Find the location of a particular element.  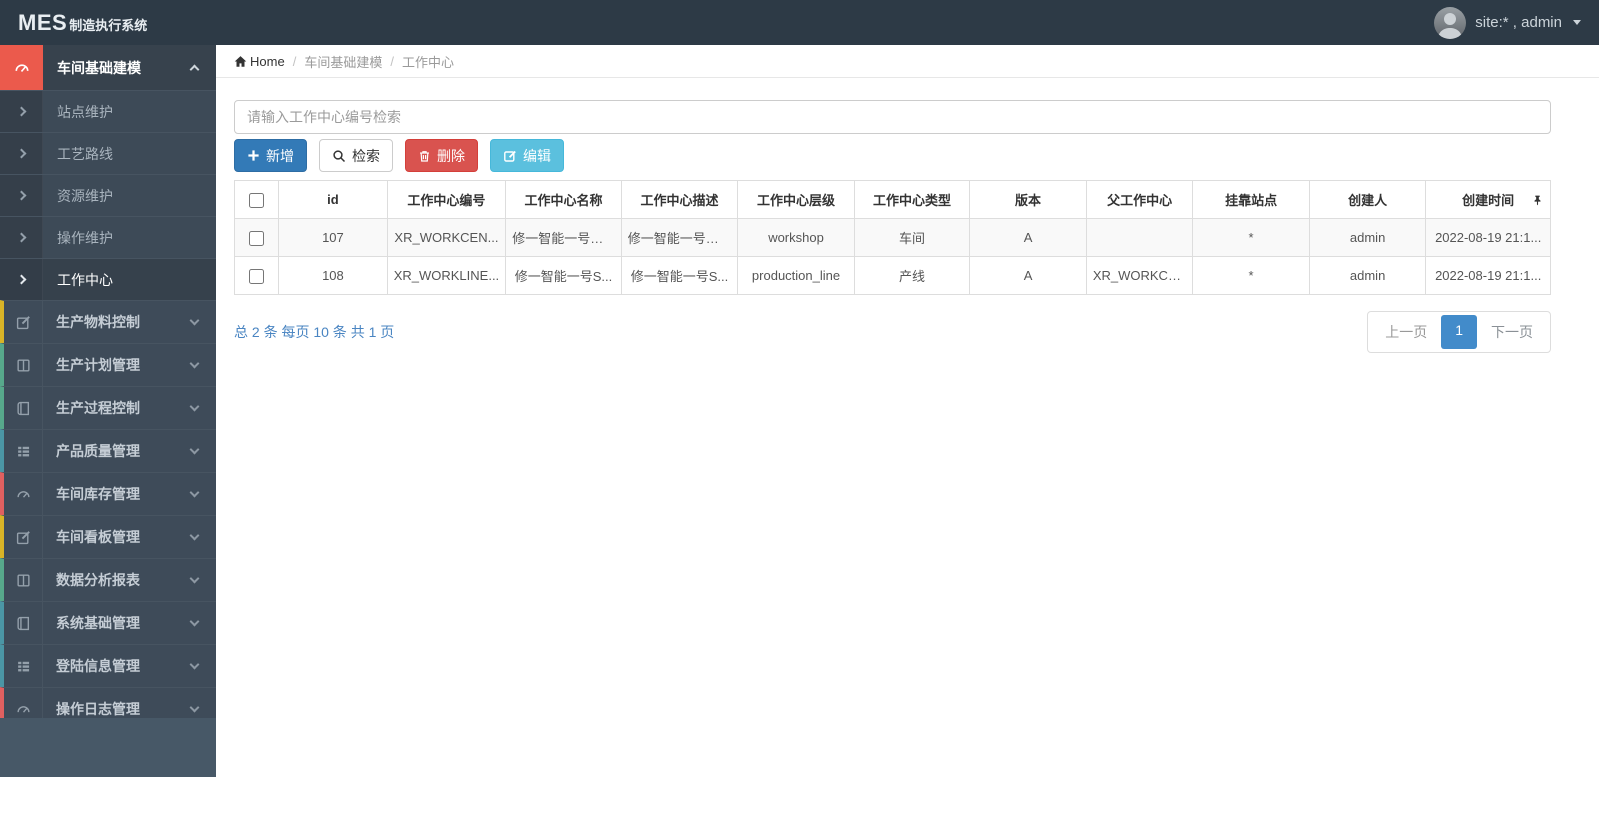

column-header-label: 创建时间 is located at coordinates (1488, 200).